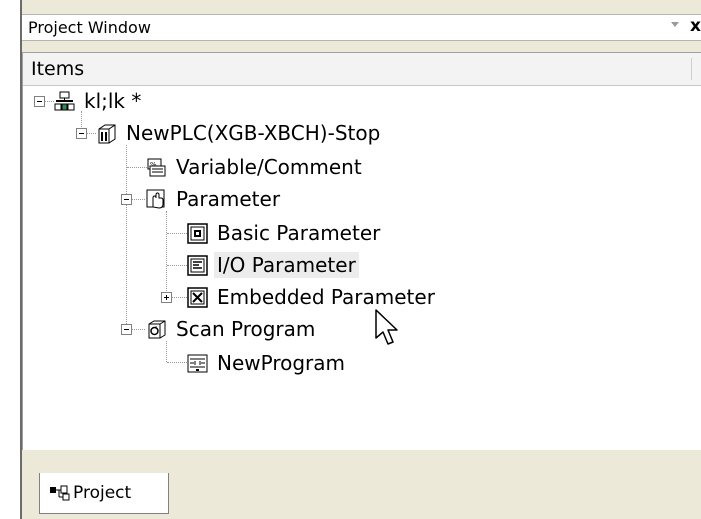 The image size is (701, 519). I want to click on tree-item-new-program: NewProgram, so click(267, 363).